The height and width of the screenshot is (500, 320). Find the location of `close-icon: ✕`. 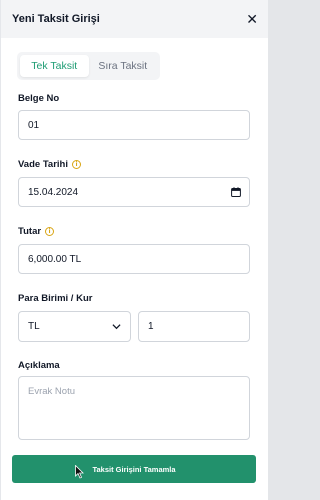

close-icon: ✕ is located at coordinates (252, 19).